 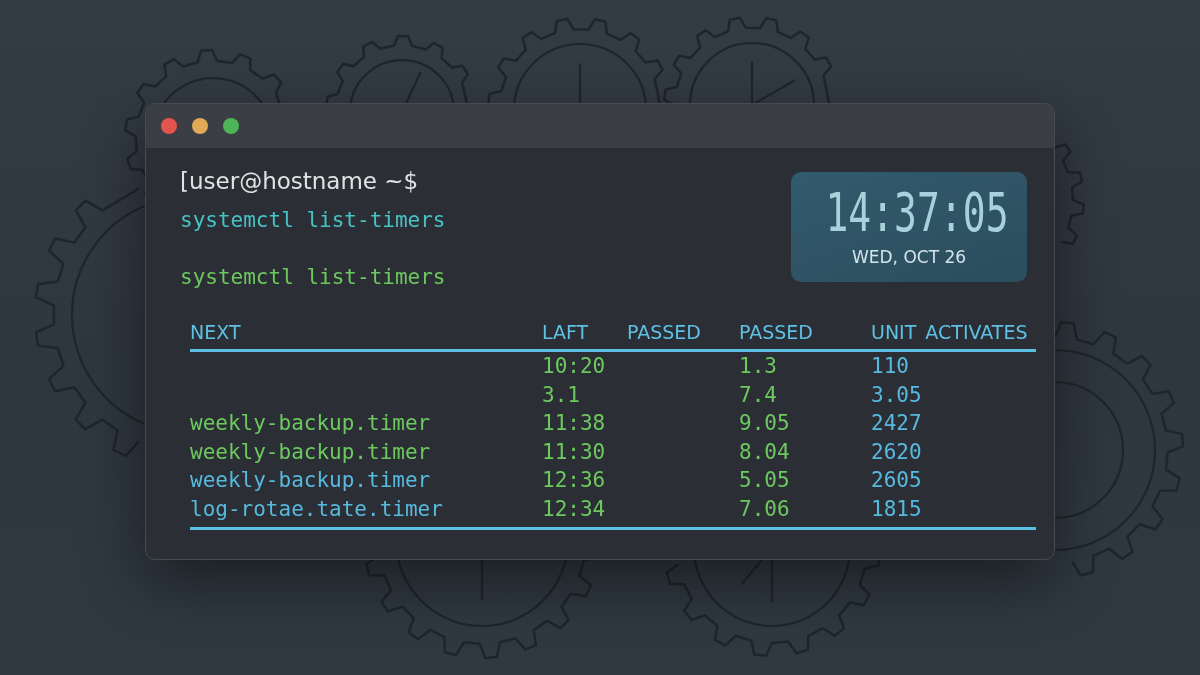 What do you see at coordinates (764, 480) in the screenshot?
I see `table-cell: 5.05` at bounding box center [764, 480].